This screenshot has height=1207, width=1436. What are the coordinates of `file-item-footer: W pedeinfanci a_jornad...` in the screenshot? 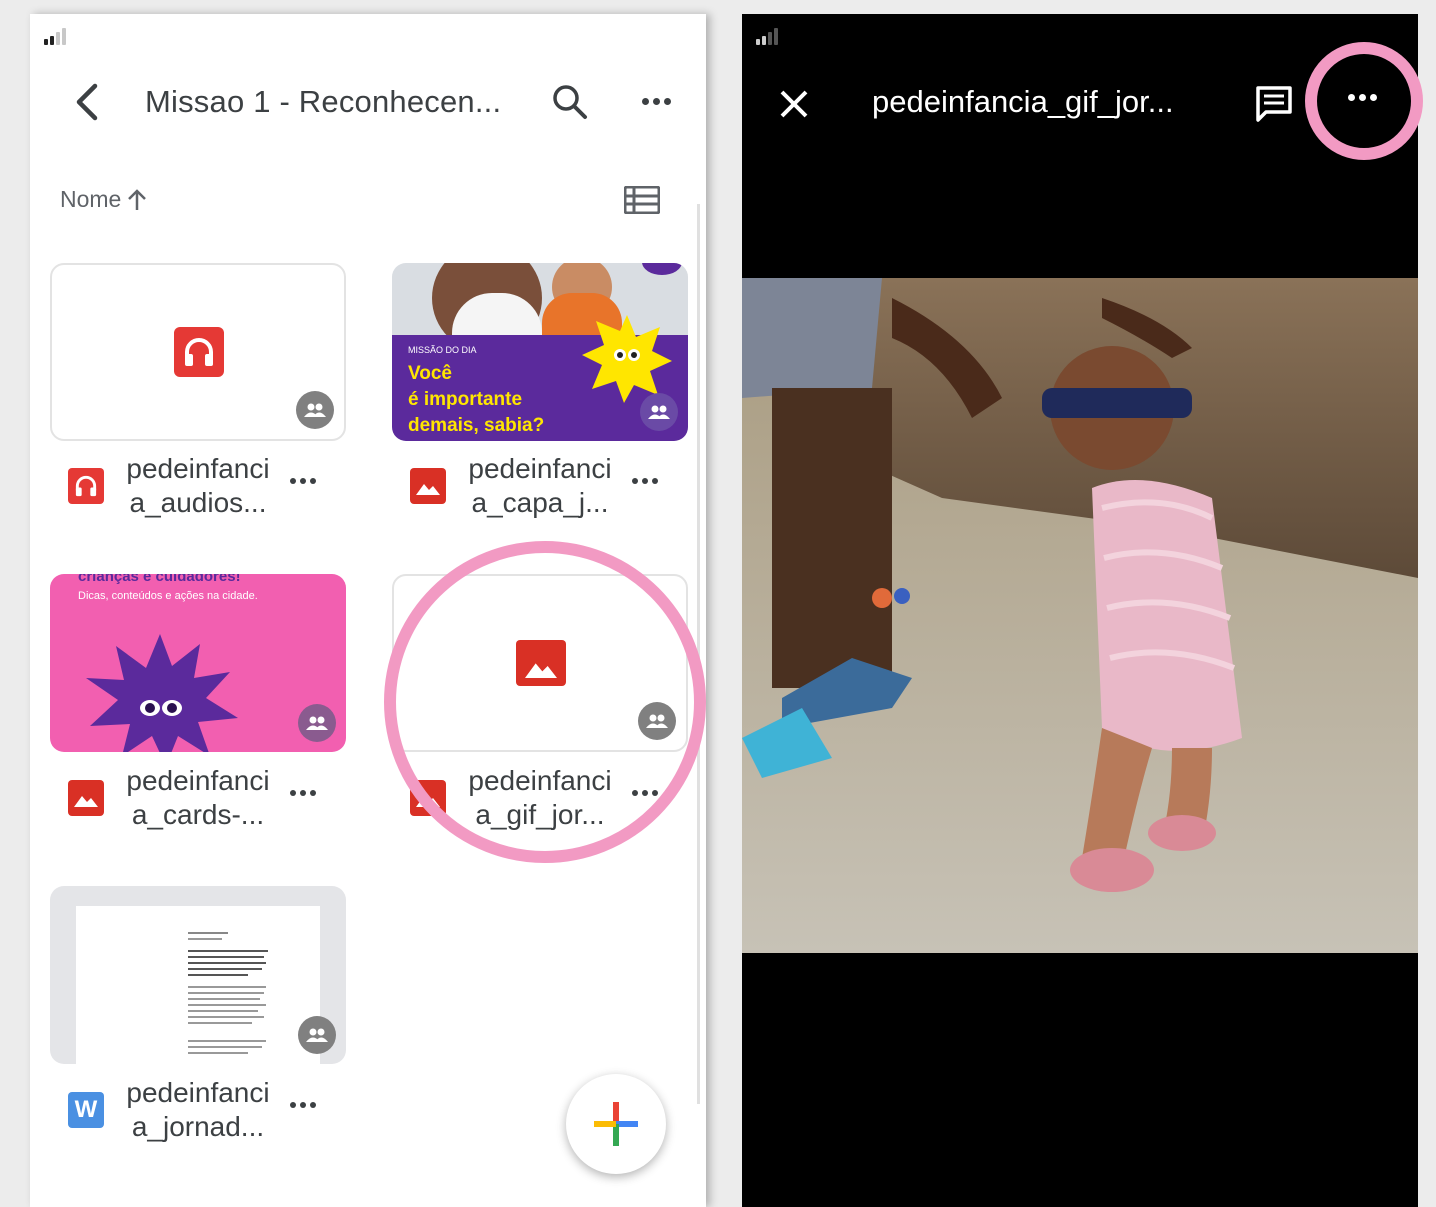 It's located at (198, 1110).